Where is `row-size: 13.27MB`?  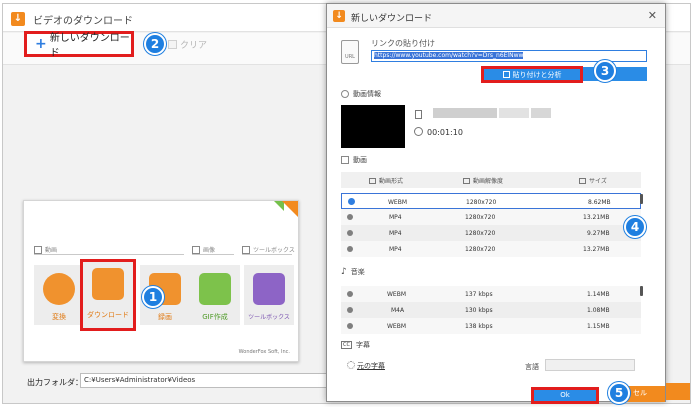
row-size: 13.27MB is located at coordinates (596, 249).